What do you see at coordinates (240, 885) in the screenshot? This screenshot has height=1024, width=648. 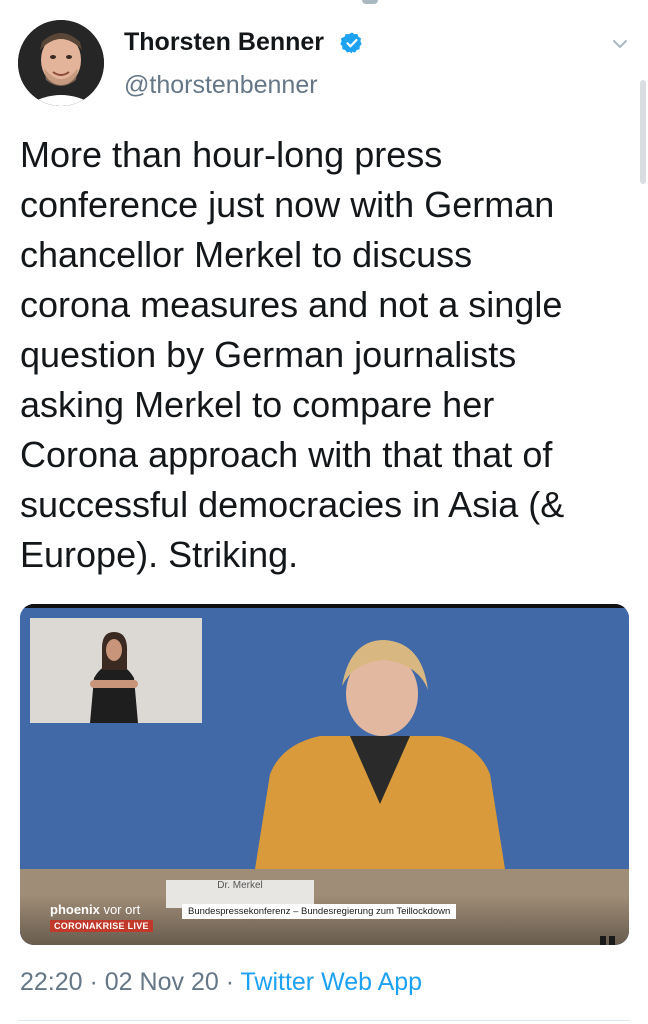 I see `name-plate-text: Dr. Merkel` at bounding box center [240, 885].